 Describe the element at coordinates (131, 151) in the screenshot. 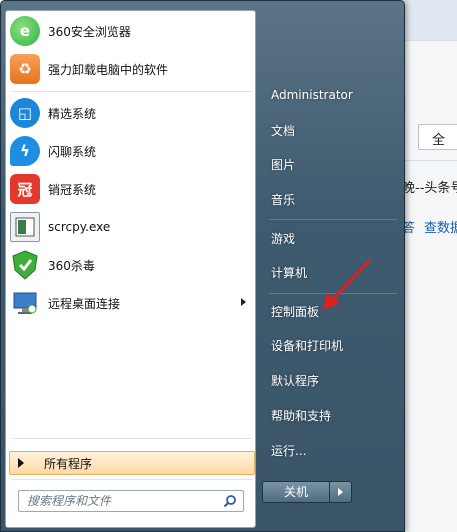

I see `program-shanliao: ϟ 闪聊系统` at that location.